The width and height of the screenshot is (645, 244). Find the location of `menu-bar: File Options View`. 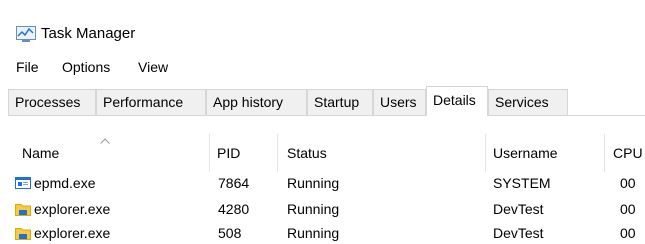

menu-bar: File Options View is located at coordinates (322, 68).